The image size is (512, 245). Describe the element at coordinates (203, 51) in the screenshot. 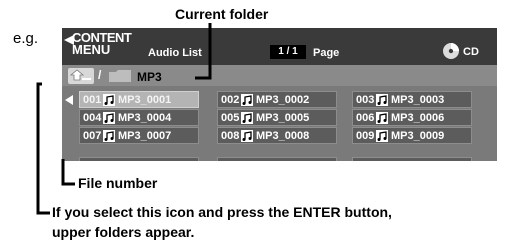

I see `current-folder-leader` at that location.